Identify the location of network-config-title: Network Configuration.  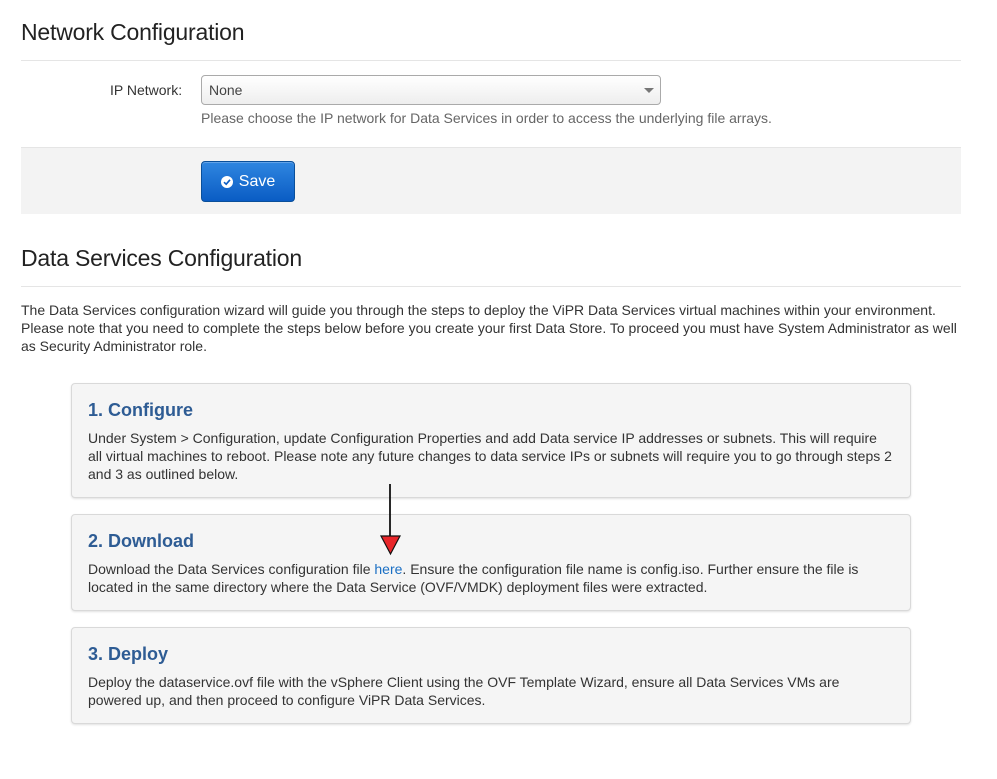
(133, 32).